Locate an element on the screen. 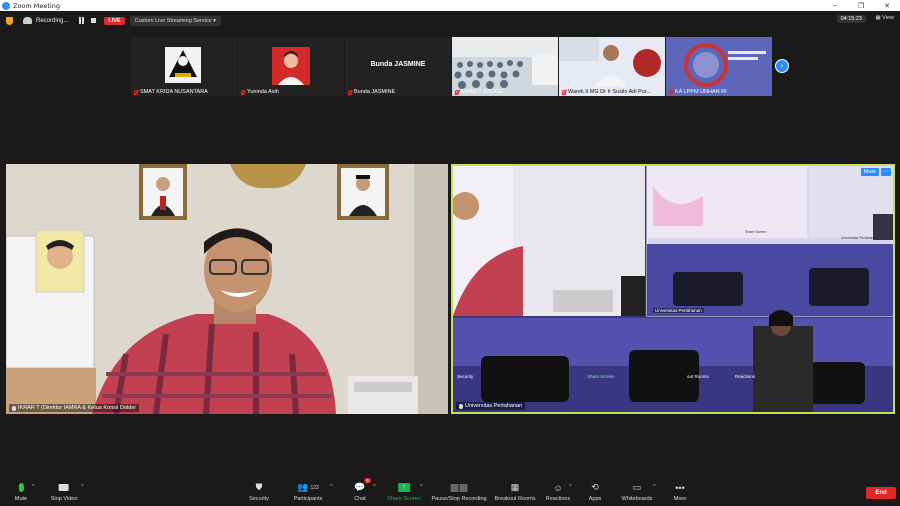 This screenshot has width=900, height=506. shared-screen-rooms-label: out Rooms is located at coordinates (698, 376).